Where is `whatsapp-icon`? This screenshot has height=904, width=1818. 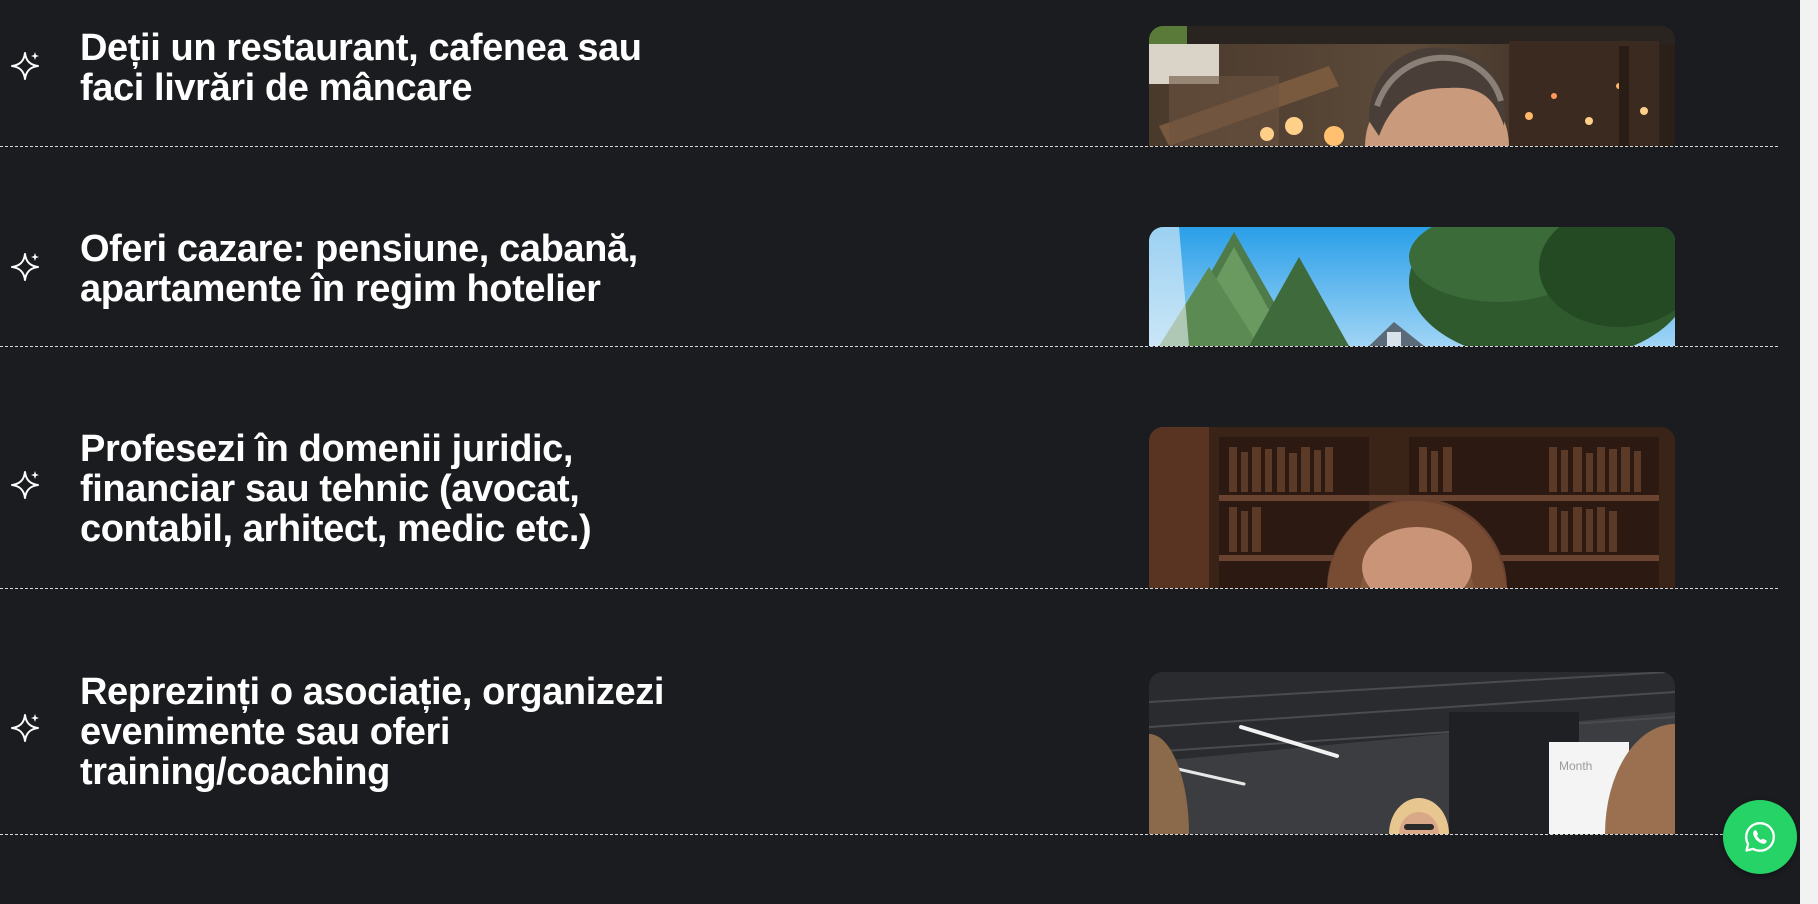 whatsapp-icon is located at coordinates (1760, 837).